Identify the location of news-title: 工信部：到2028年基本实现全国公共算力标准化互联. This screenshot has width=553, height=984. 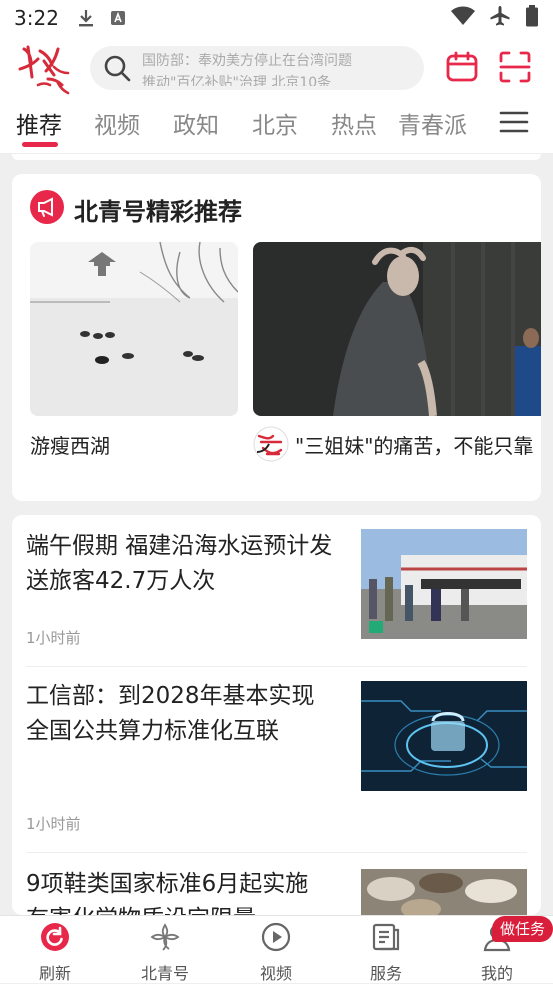
(181, 714).